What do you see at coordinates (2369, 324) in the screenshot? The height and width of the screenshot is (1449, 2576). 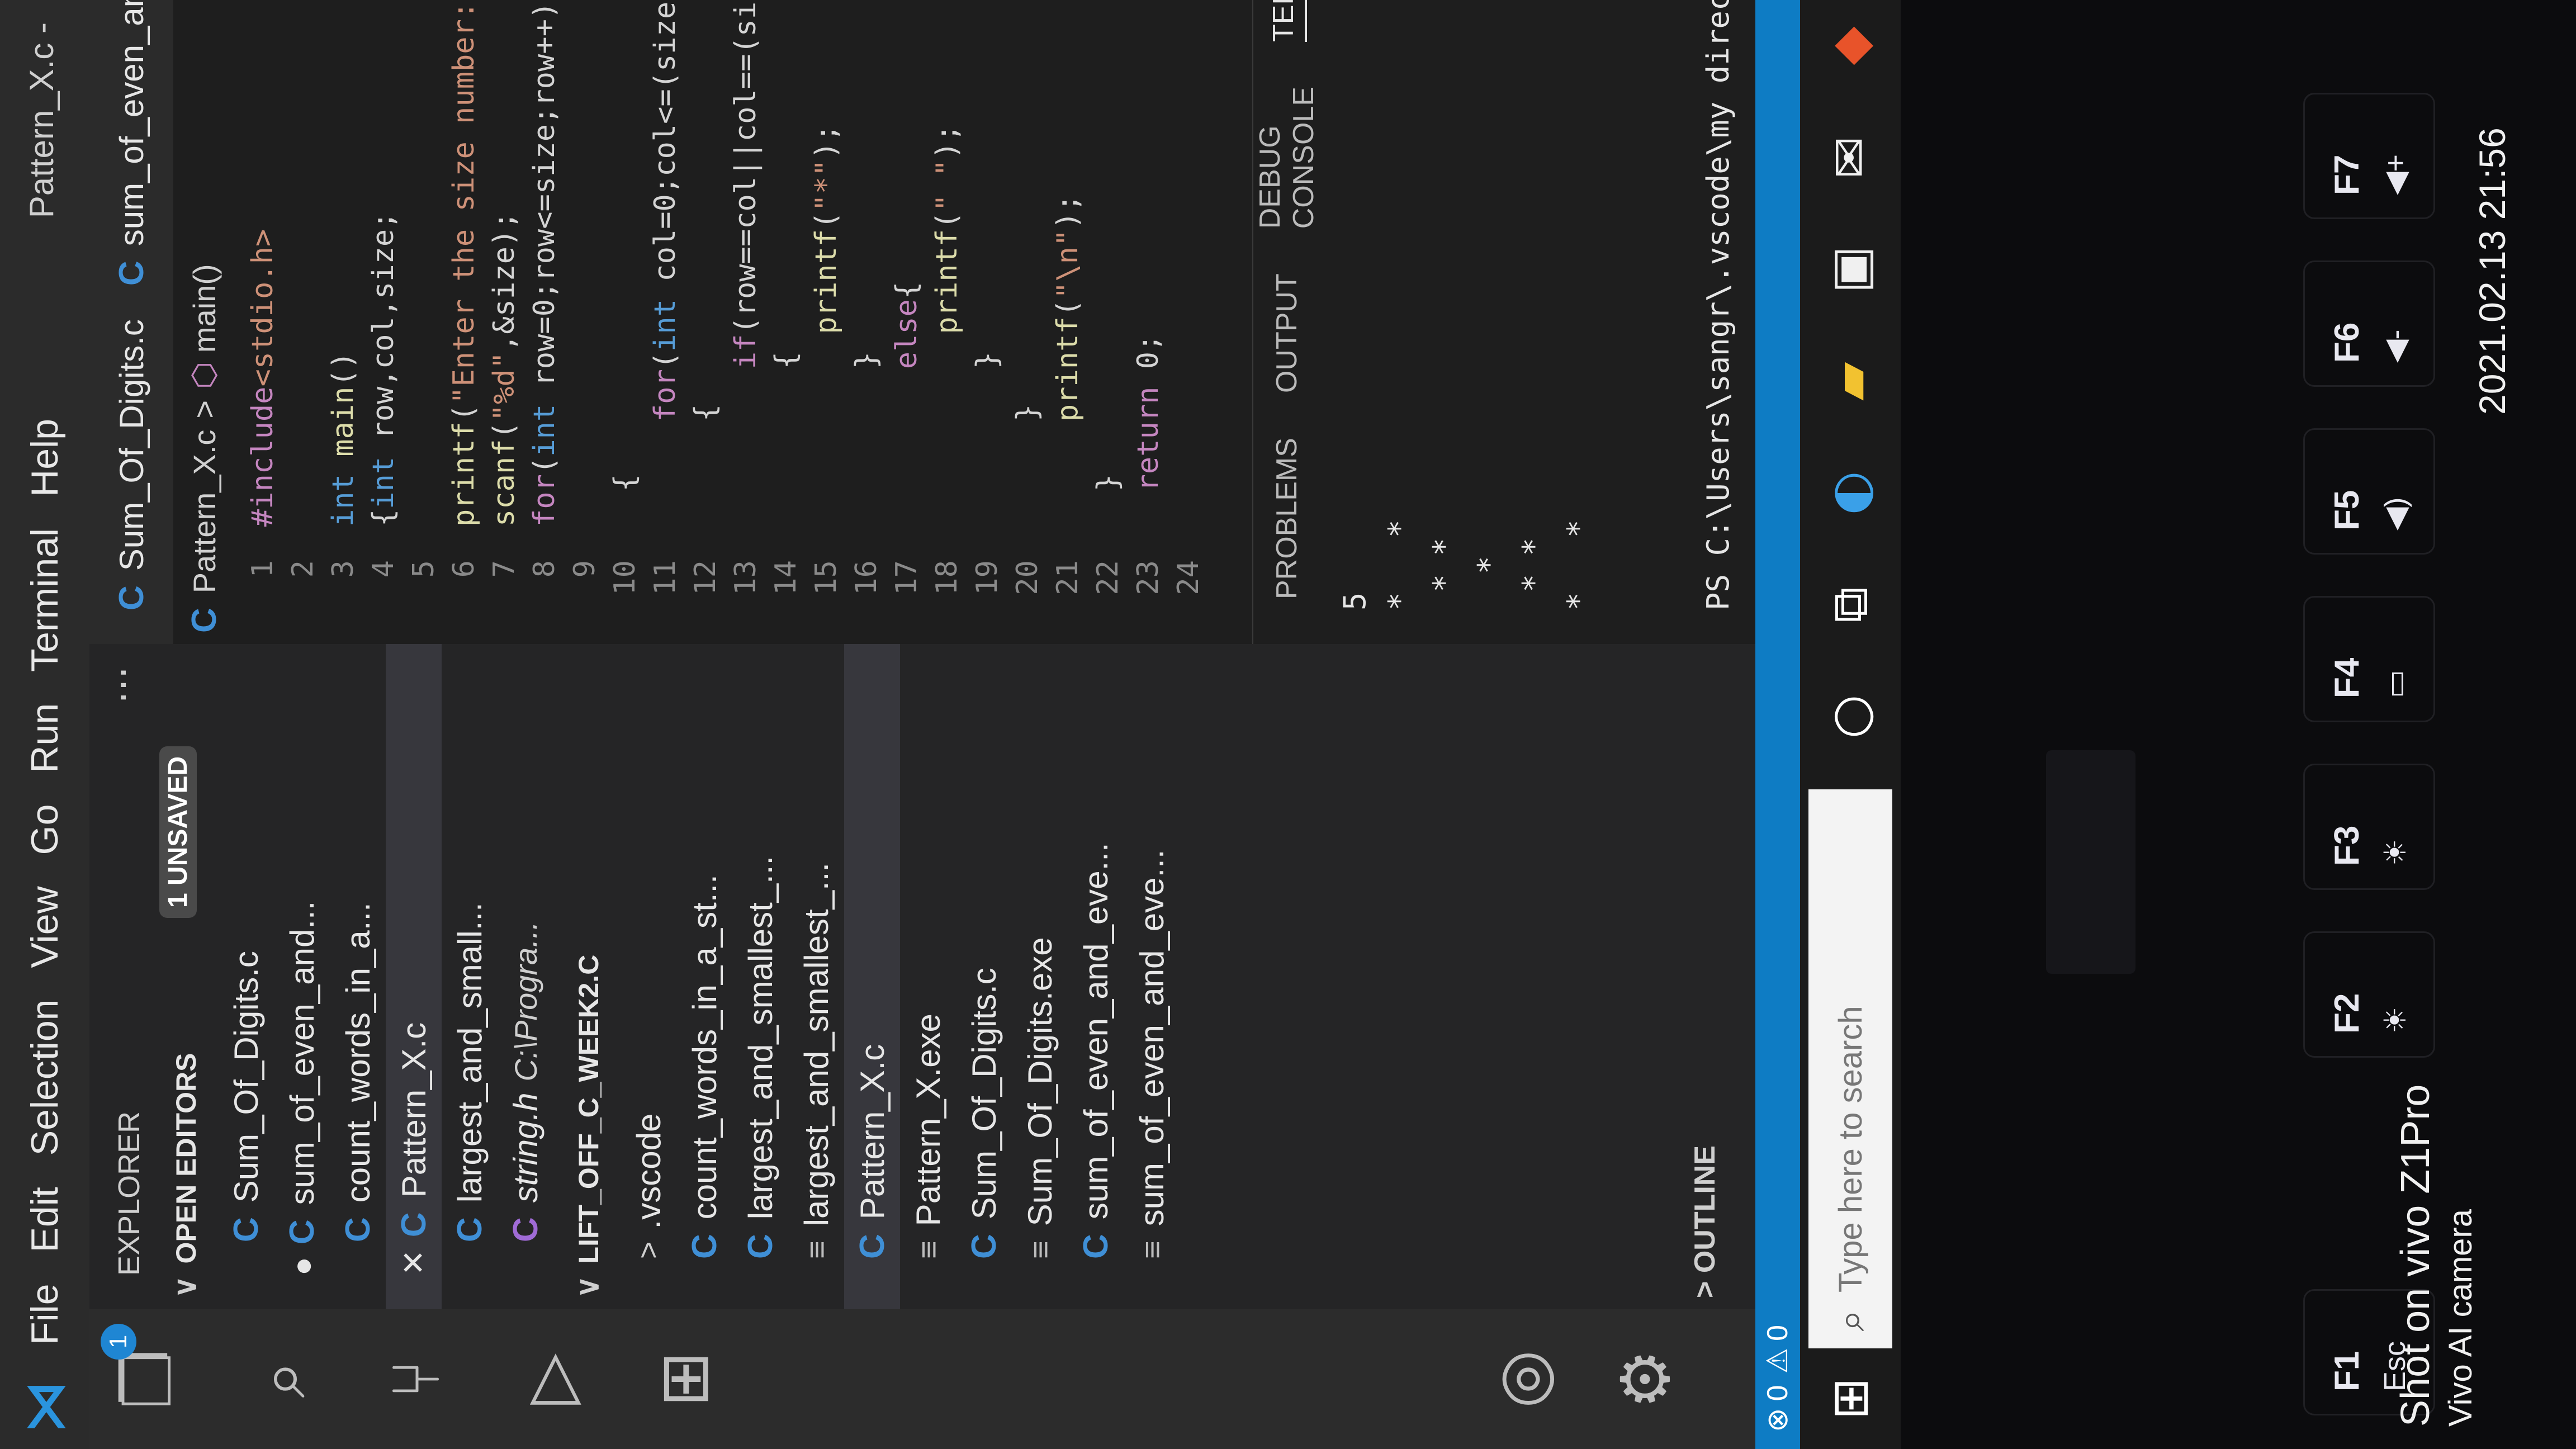 I see `key-f6: F6 ◀-` at bounding box center [2369, 324].